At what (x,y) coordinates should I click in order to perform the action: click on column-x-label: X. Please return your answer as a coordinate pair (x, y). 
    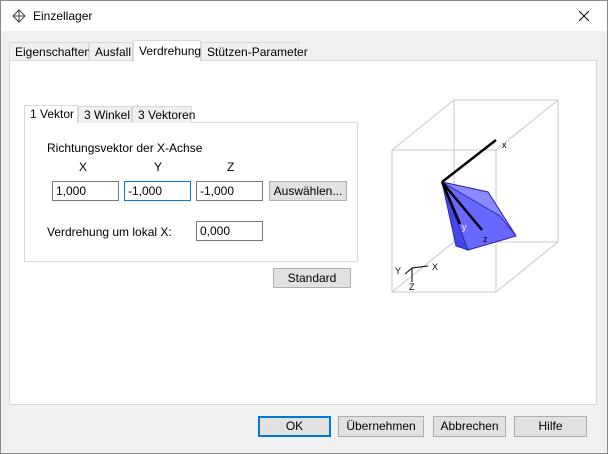
    Looking at the image, I should click on (83, 167).